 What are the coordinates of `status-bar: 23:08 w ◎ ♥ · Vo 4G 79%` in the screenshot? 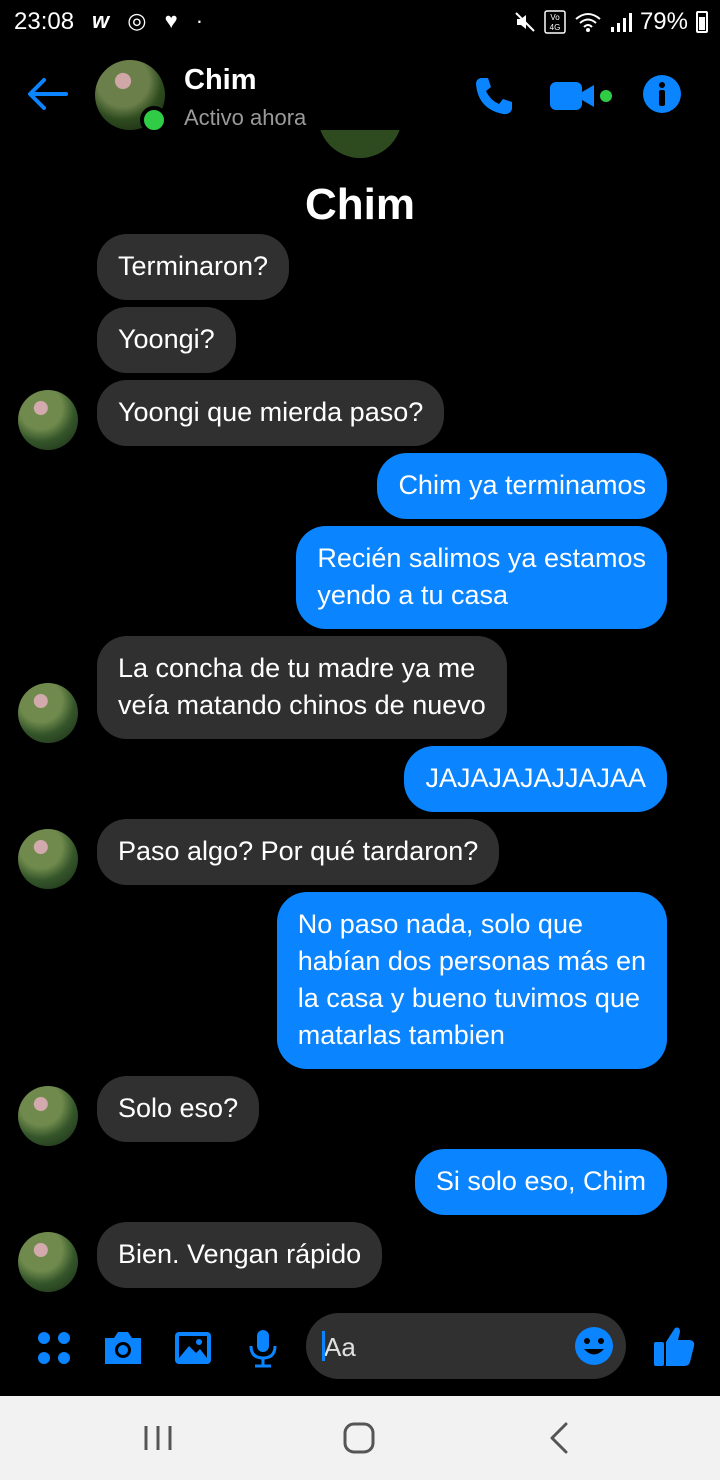 It's located at (360, 22).